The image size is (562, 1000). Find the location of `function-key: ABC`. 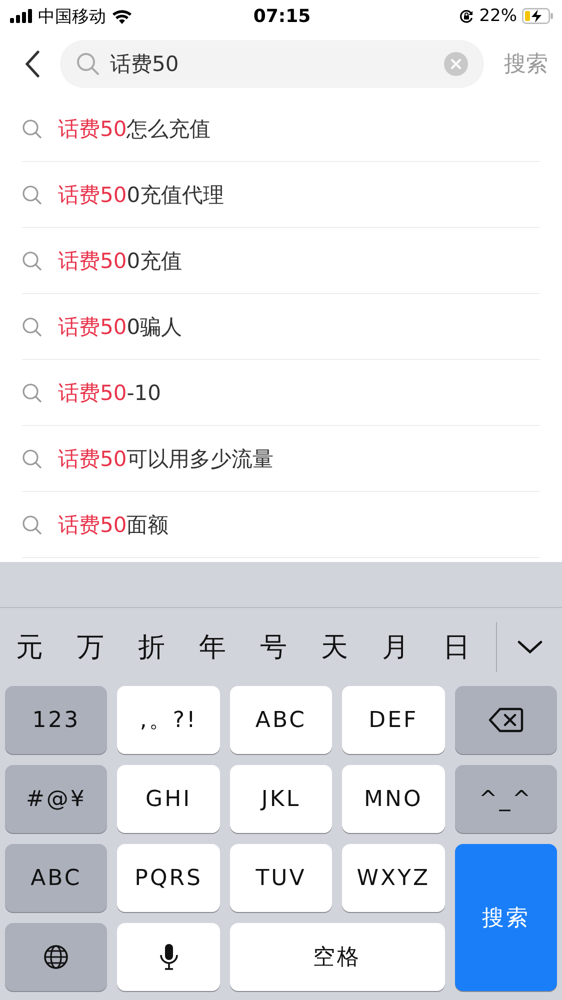

function-key: ABC is located at coordinates (56, 878).